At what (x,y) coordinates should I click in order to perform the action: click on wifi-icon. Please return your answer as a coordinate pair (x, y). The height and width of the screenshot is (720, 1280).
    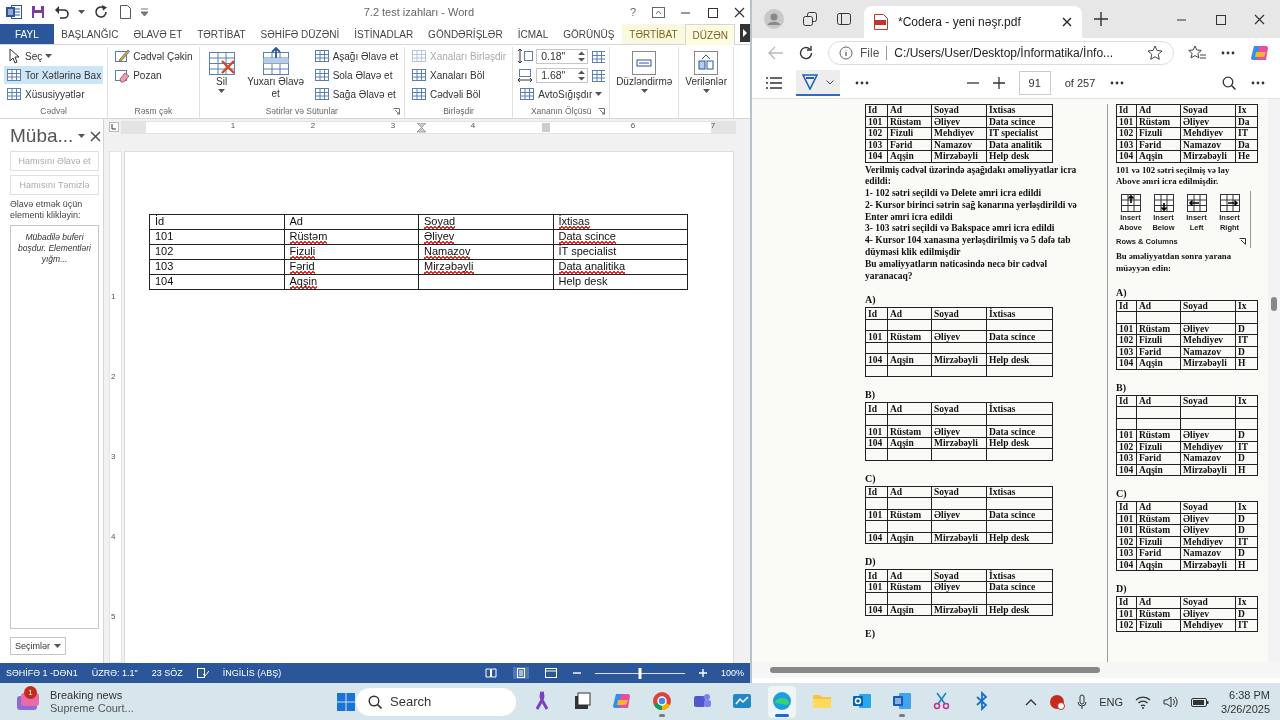
    Looking at the image, I should click on (1143, 701).